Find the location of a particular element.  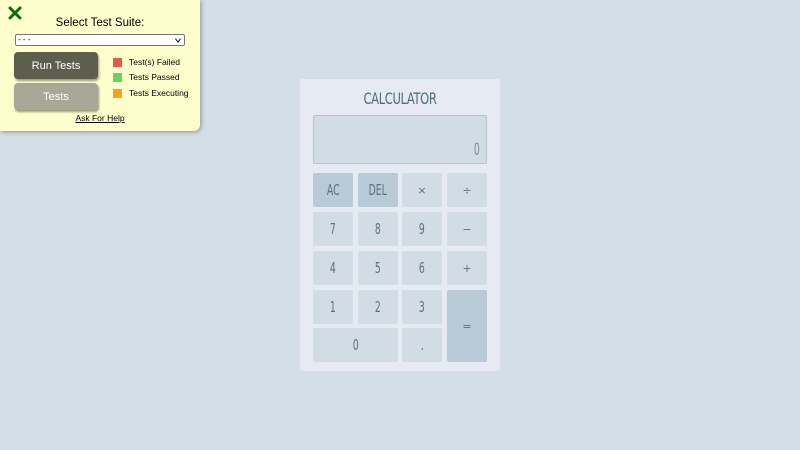

two-button: 2 is located at coordinates (378, 307).